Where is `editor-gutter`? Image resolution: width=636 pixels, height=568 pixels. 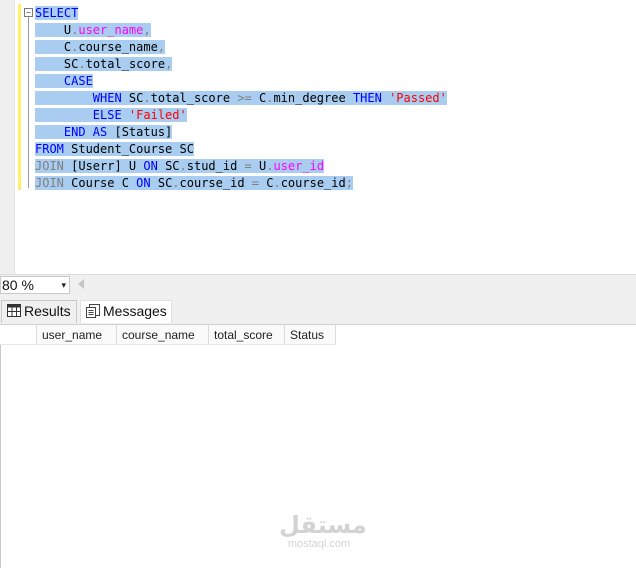 editor-gutter is located at coordinates (7, 137).